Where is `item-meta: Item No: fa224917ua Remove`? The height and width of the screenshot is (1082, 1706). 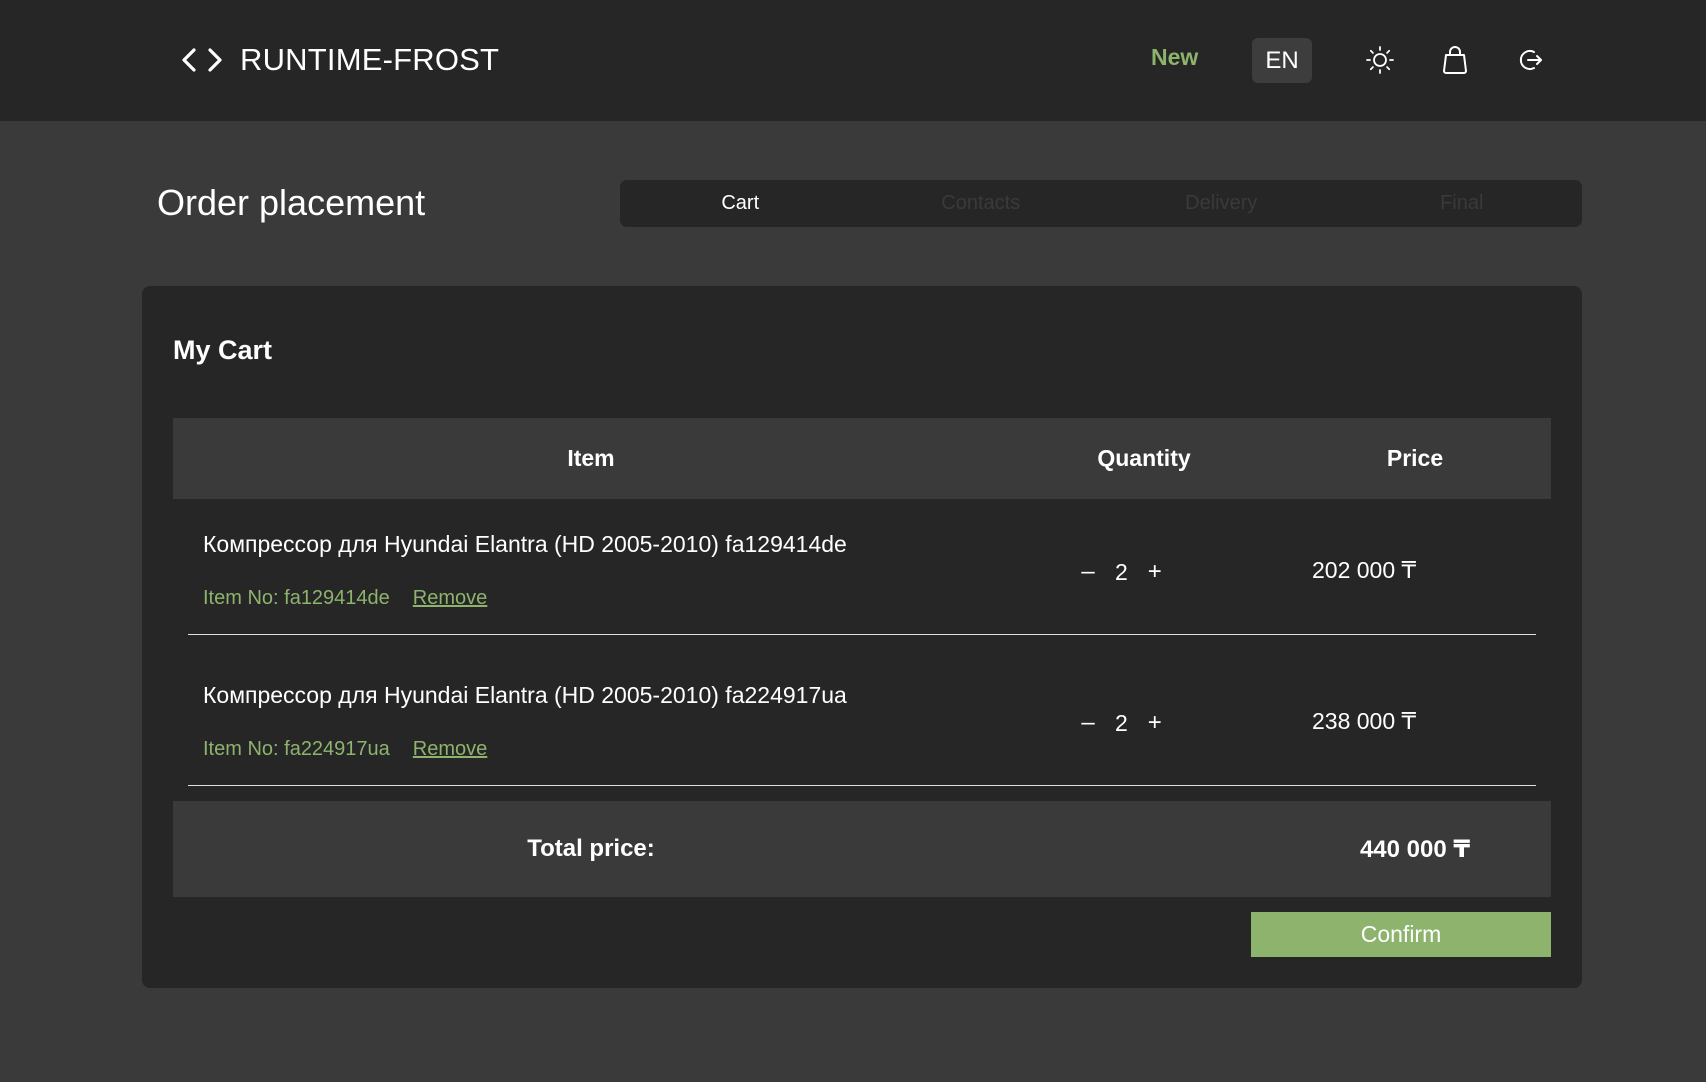 item-meta: Item No: fa224917ua Remove is located at coordinates (345, 749).